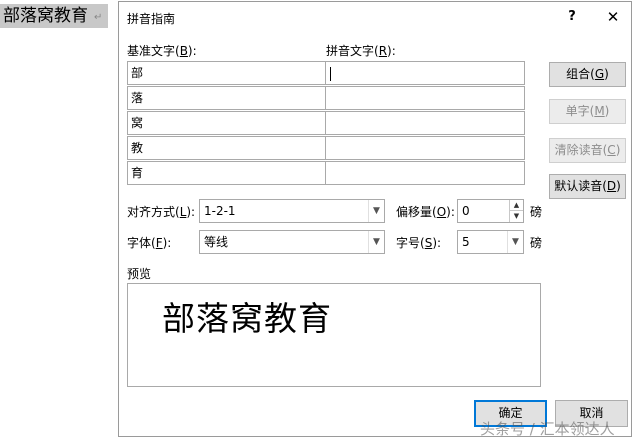 This screenshot has width=640, height=441. Describe the element at coordinates (247, 318) in the screenshot. I see `preview-text: 部落窝教育` at that location.